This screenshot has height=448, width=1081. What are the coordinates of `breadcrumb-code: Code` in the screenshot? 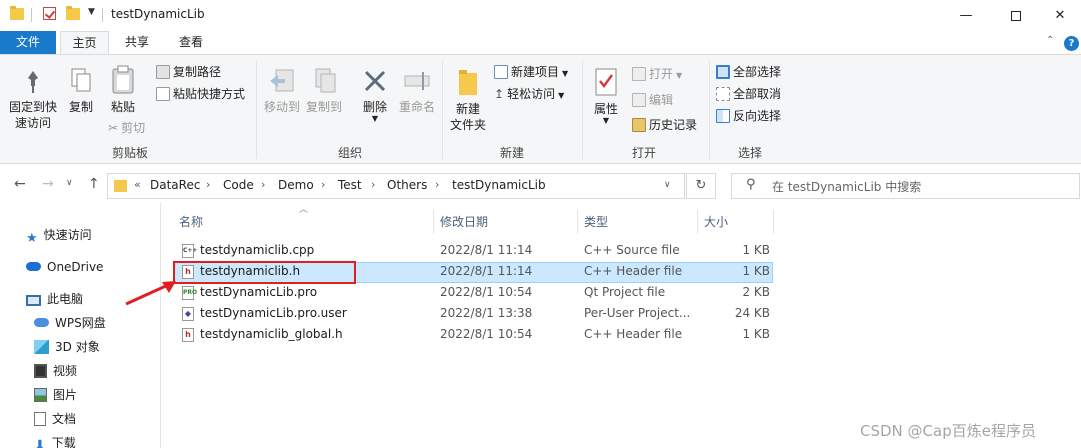 It's located at (238, 185).